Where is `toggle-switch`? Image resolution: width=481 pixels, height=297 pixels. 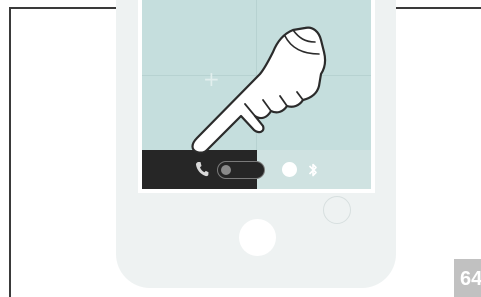 toggle-switch is located at coordinates (241, 170).